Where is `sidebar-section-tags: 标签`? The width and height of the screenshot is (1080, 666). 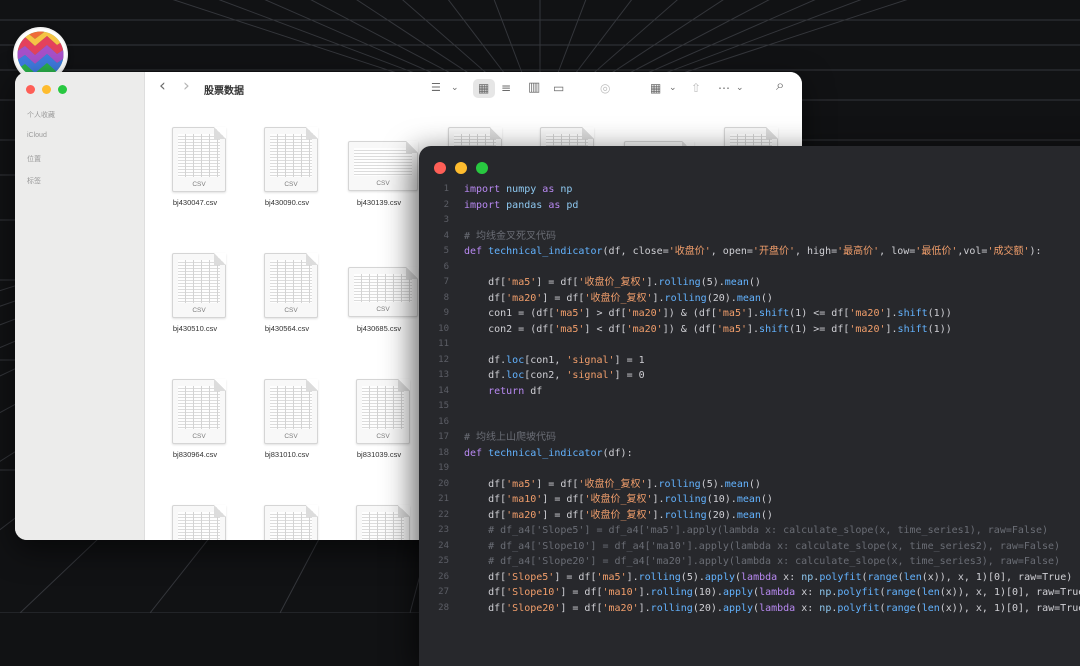
sidebar-section-tags: 标签 is located at coordinates (34, 181).